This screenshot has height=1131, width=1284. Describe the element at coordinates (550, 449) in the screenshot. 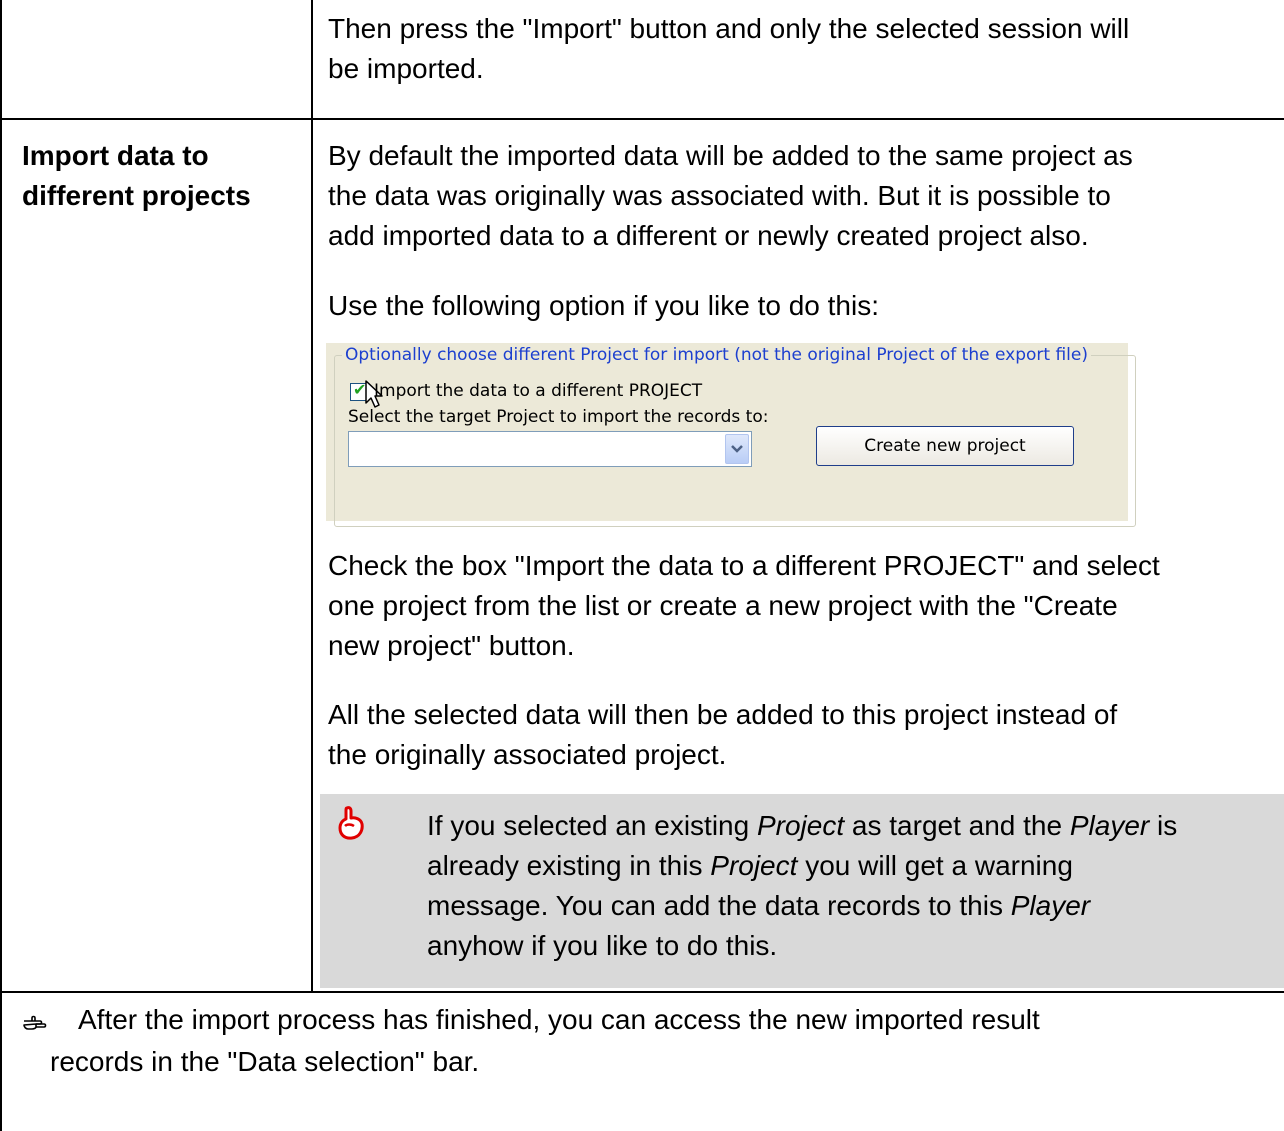

I see `target-project-select` at that location.